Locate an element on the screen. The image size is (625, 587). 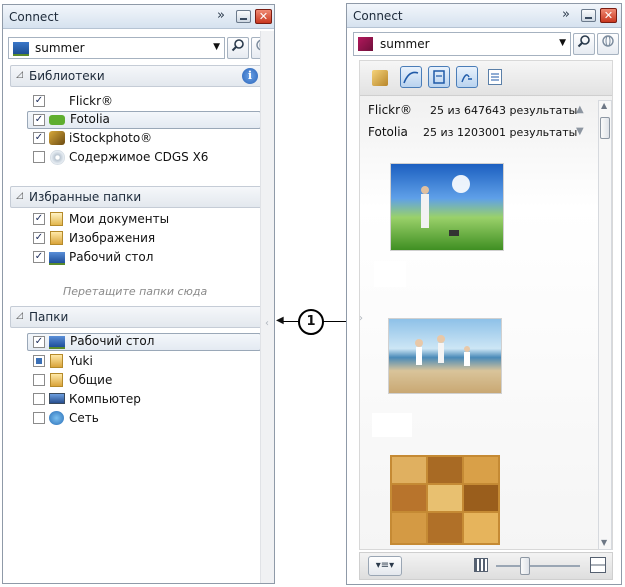
view-thumbnails-button is located at coordinates (411, 77).